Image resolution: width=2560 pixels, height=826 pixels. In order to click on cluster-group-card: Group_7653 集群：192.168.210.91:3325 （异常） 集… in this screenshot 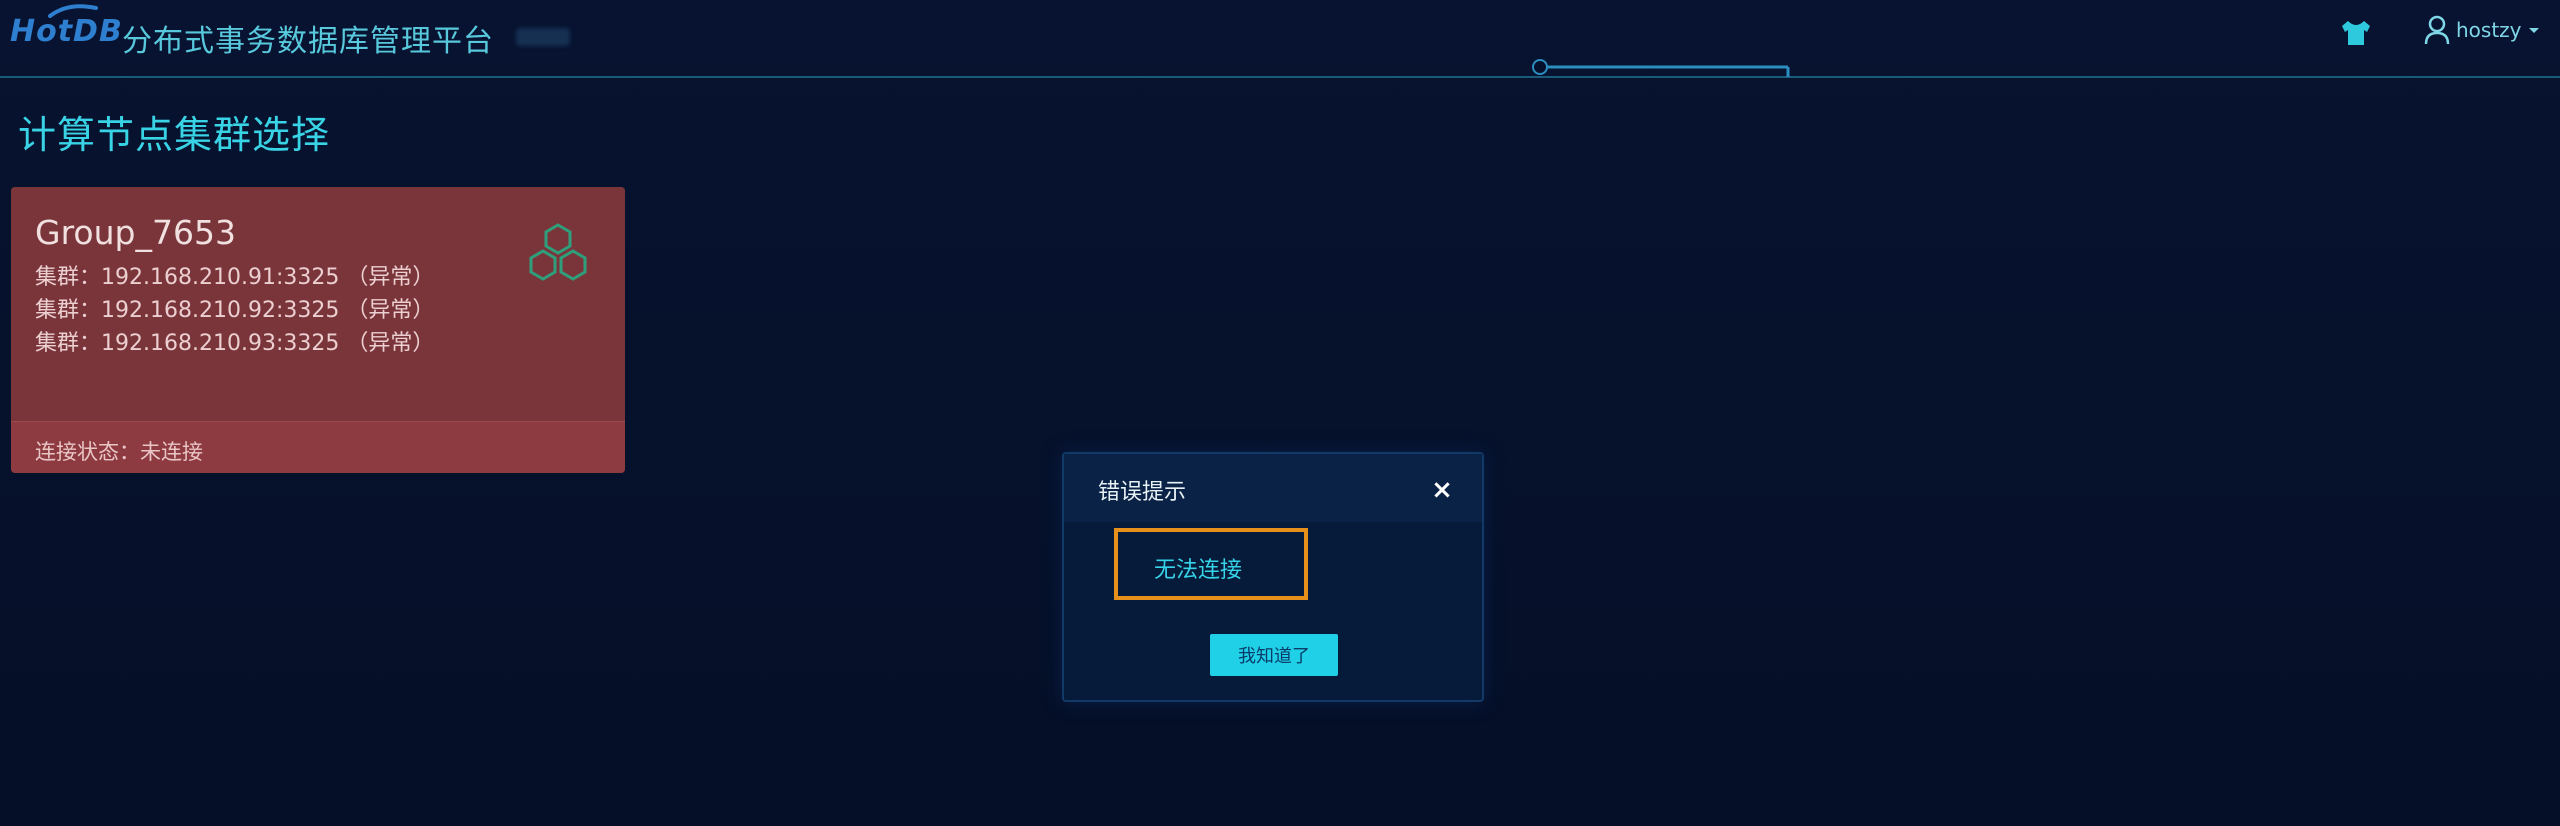, I will do `click(318, 330)`.